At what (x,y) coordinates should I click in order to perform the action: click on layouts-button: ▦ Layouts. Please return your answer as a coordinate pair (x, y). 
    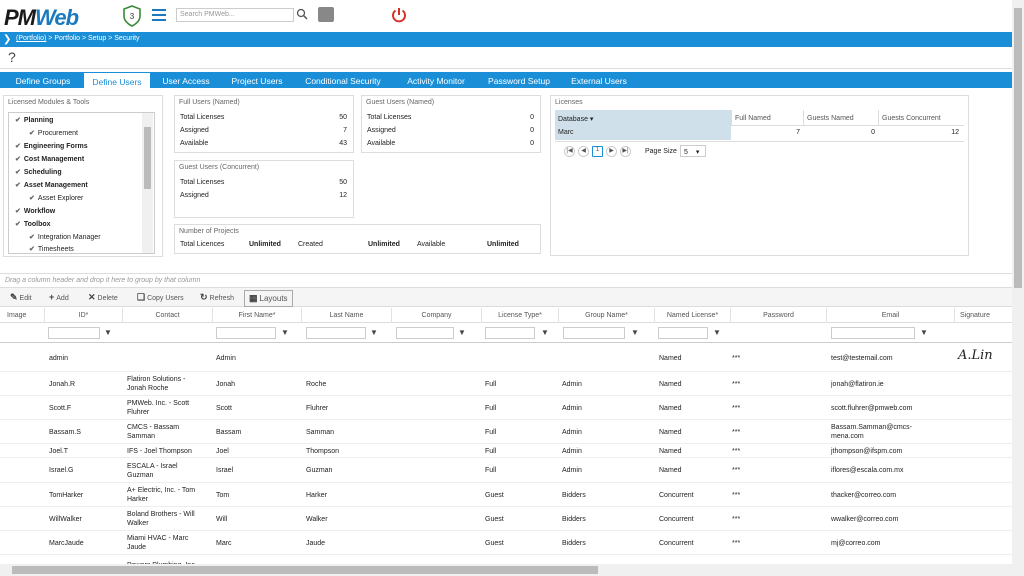
    Looking at the image, I should click on (268, 298).